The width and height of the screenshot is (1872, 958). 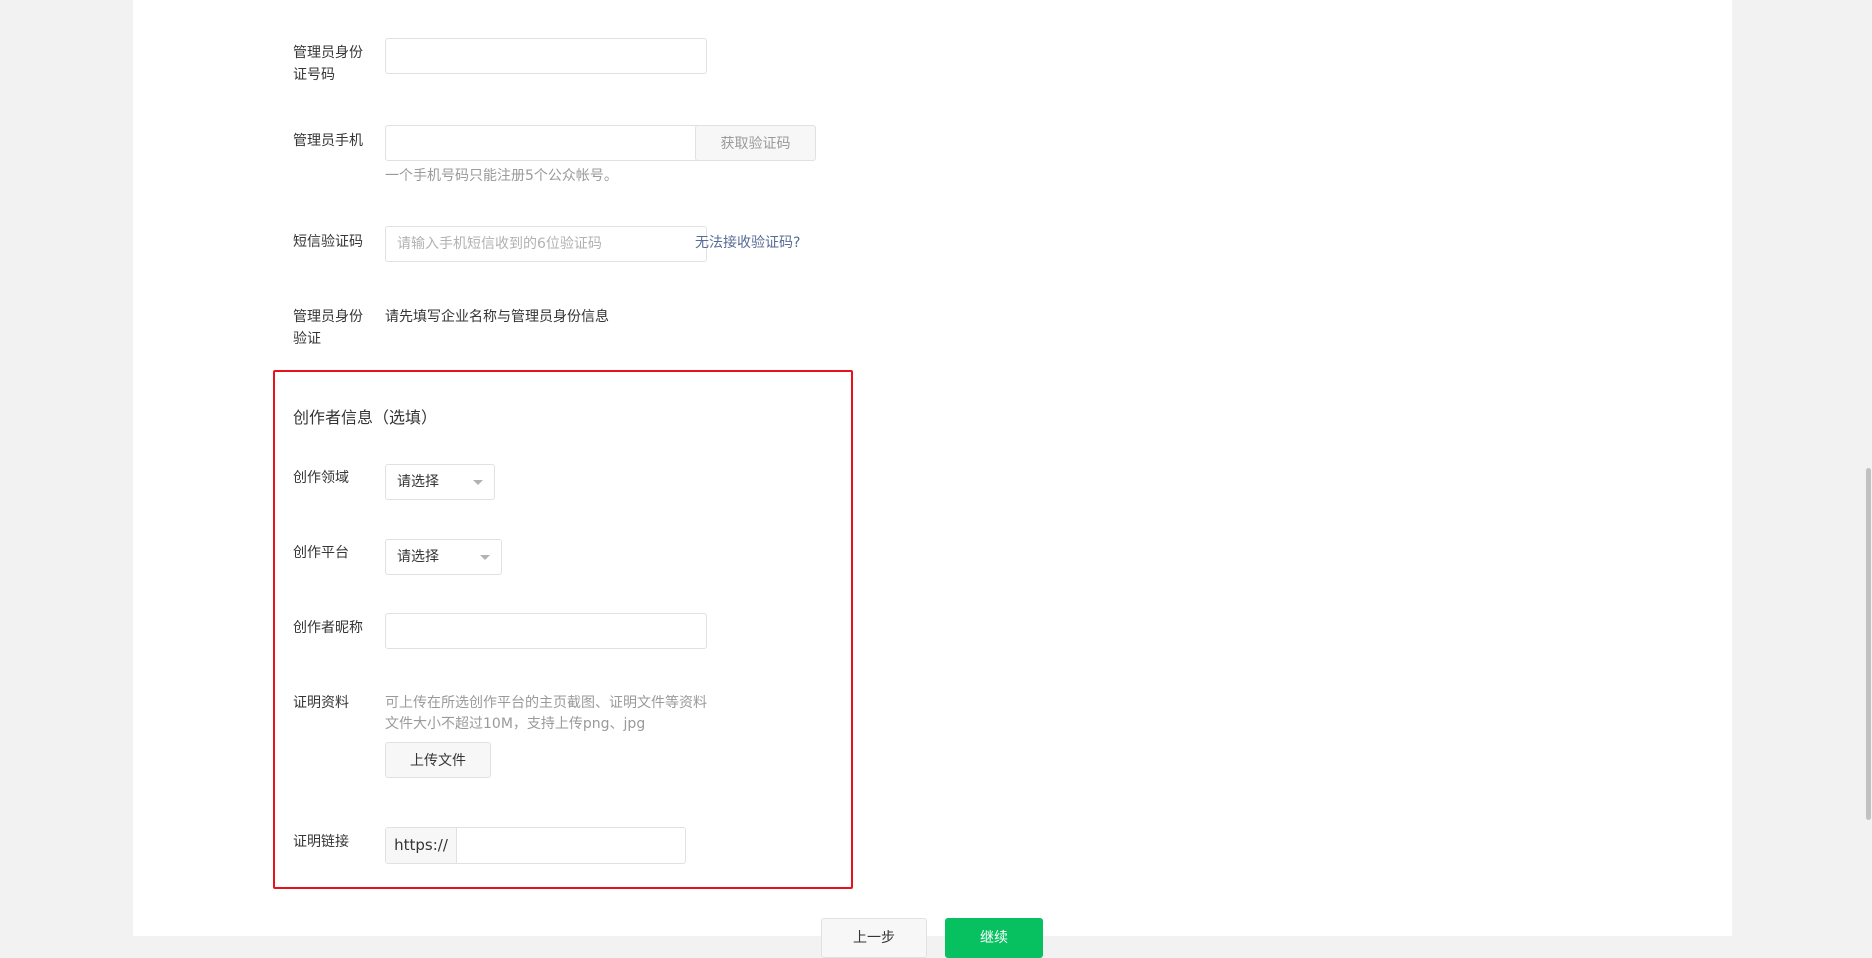 I want to click on sms-code-input, so click(x=546, y=244).